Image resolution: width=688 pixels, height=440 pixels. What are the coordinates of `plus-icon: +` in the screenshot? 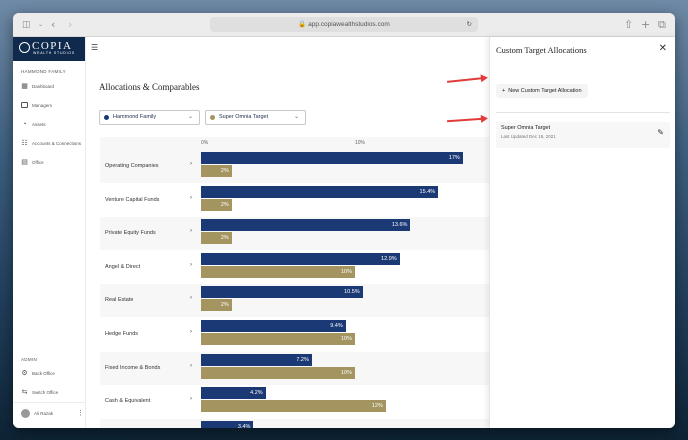 It's located at (504, 91).